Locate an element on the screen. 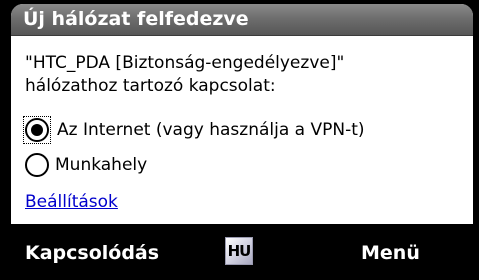 The height and width of the screenshot is (280, 479). dialog-titlebar: Új hálózat felfedezve is located at coordinates (242, 20).